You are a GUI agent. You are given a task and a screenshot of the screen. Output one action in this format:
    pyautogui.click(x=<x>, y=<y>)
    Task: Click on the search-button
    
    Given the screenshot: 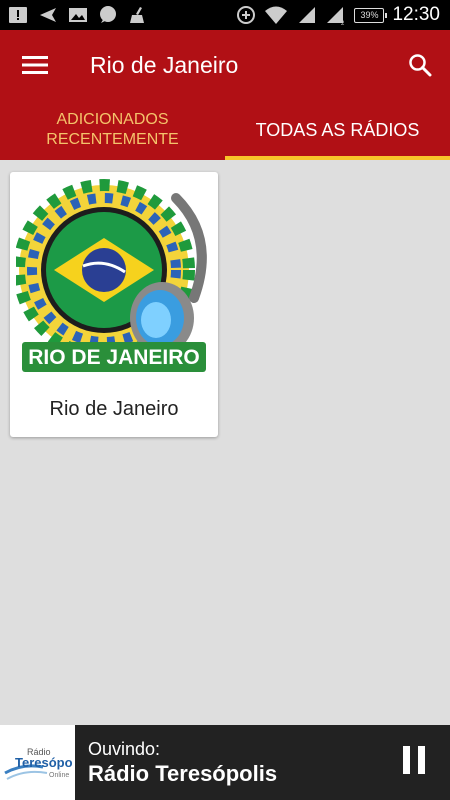 What is the action you would take?
    pyautogui.click(x=420, y=65)
    